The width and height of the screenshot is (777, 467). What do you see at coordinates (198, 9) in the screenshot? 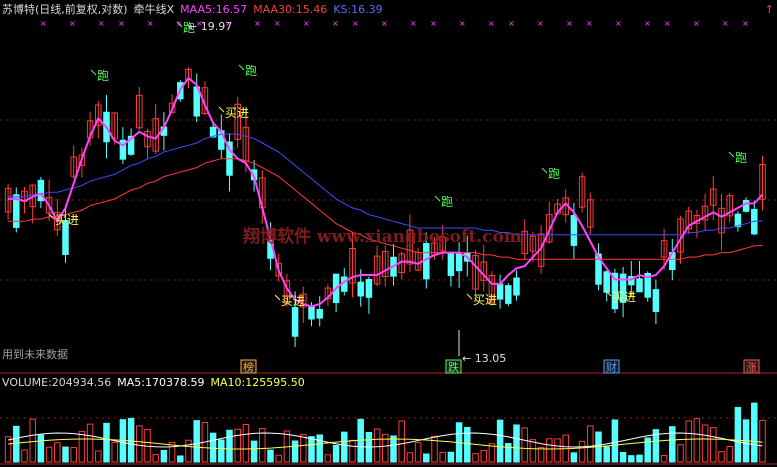
I see `maa5-label: MAA5:` at bounding box center [198, 9].